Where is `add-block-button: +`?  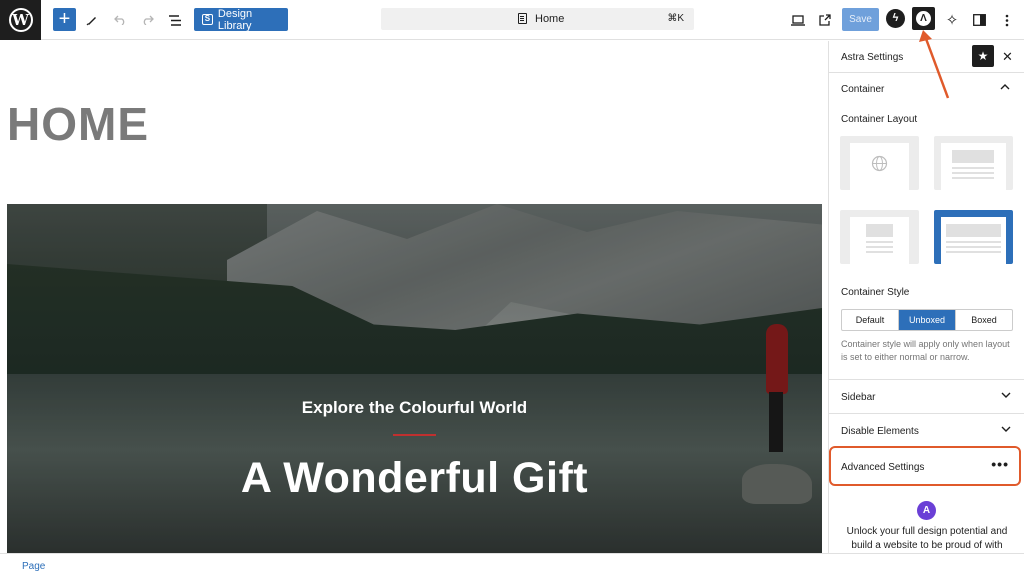
add-block-button: + is located at coordinates (64, 19).